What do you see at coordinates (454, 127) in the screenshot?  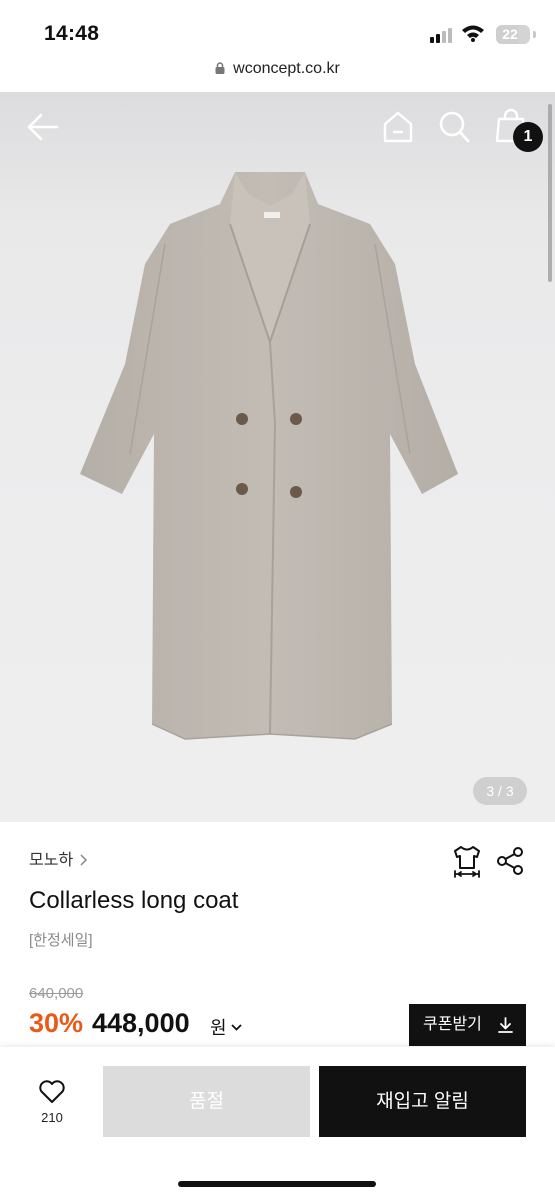 I see `search-icon` at bounding box center [454, 127].